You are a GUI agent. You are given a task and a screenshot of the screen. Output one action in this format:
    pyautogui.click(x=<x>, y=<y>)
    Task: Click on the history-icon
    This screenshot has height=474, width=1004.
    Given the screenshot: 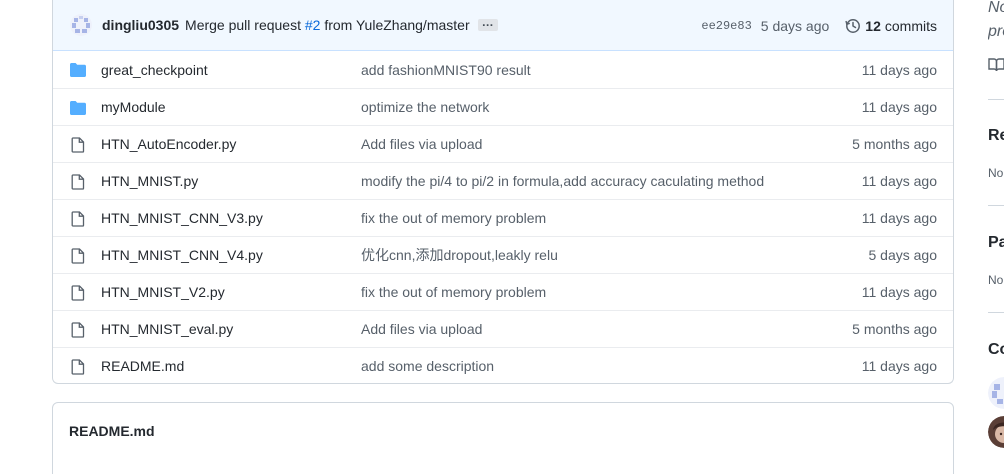 What is the action you would take?
    pyautogui.click(x=853, y=26)
    